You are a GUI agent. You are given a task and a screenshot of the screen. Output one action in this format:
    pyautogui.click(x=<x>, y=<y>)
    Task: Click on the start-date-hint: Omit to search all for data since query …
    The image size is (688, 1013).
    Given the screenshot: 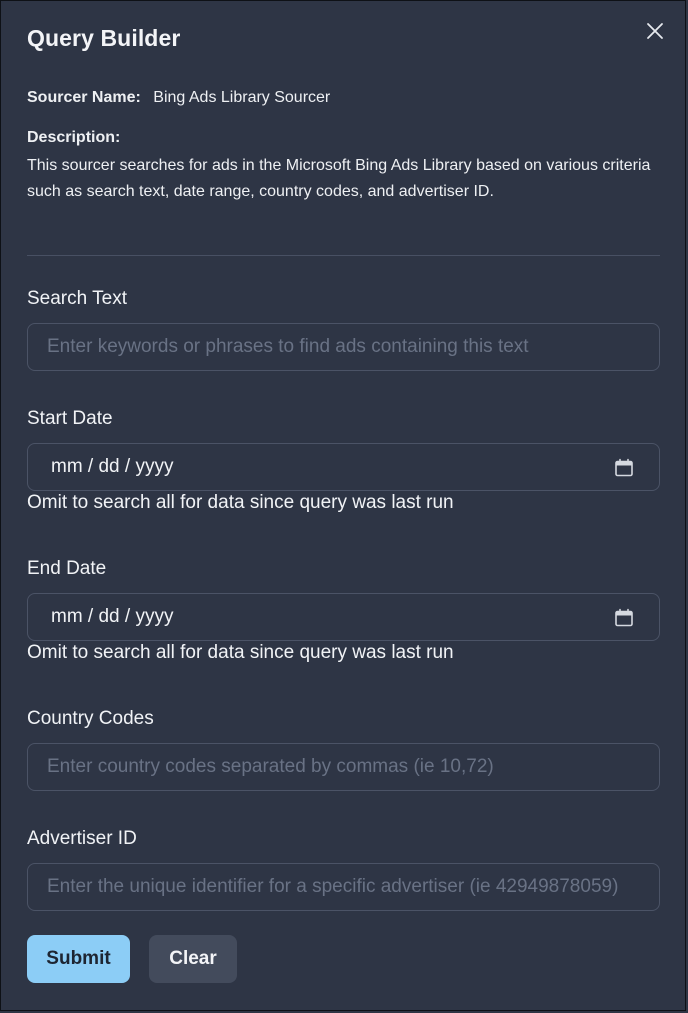 What is the action you would take?
    pyautogui.click(x=240, y=502)
    